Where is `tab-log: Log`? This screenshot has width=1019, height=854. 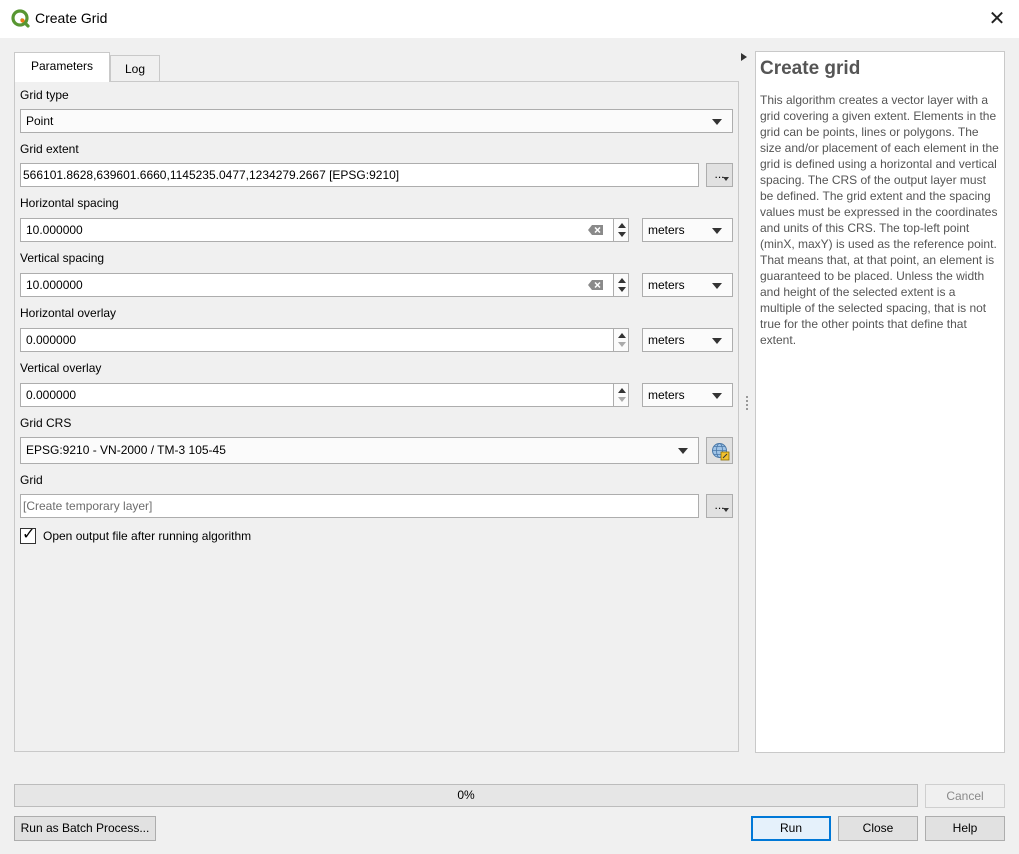
tab-log: Log is located at coordinates (135, 69).